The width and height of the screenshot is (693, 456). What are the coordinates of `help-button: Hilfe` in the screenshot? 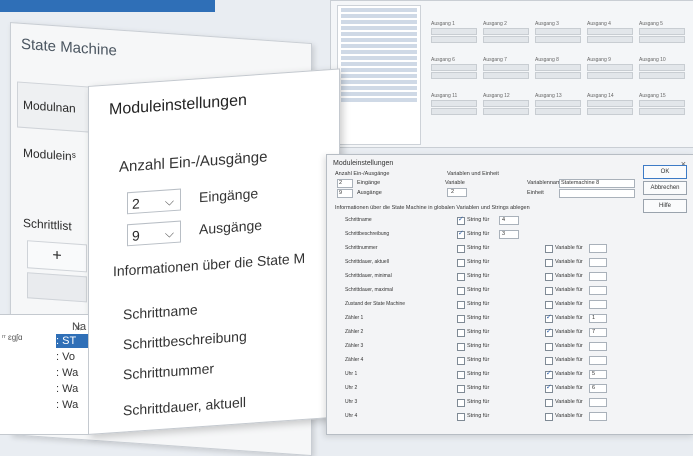 It's located at (665, 206).